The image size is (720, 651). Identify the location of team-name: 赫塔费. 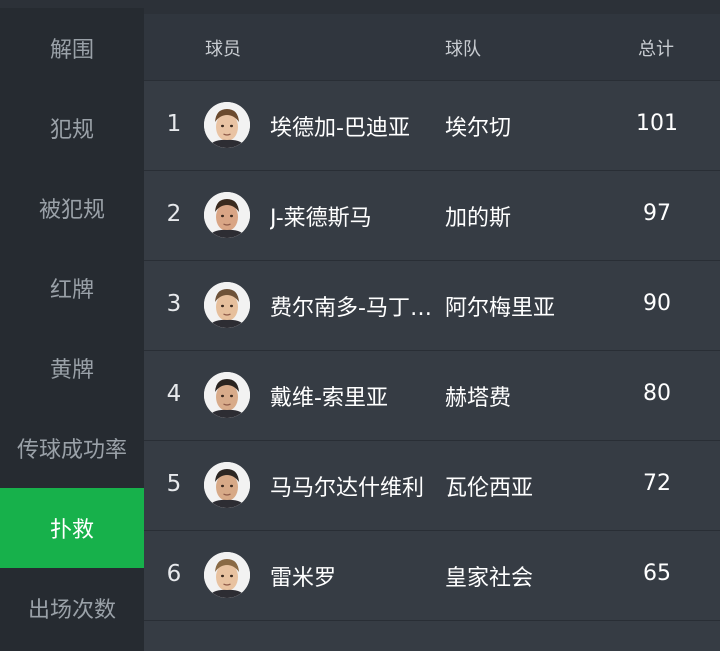
(478, 396).